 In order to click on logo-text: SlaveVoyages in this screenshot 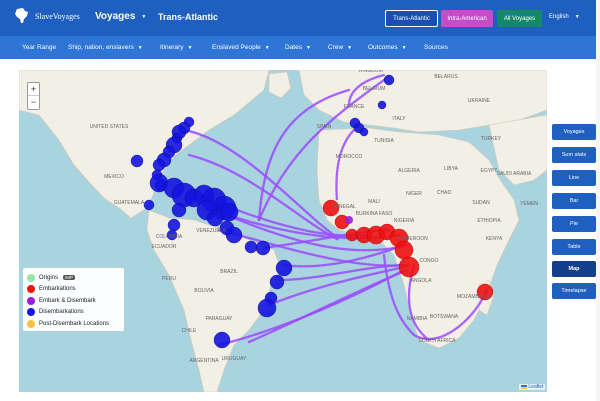, I will do `click(57, 16)`.